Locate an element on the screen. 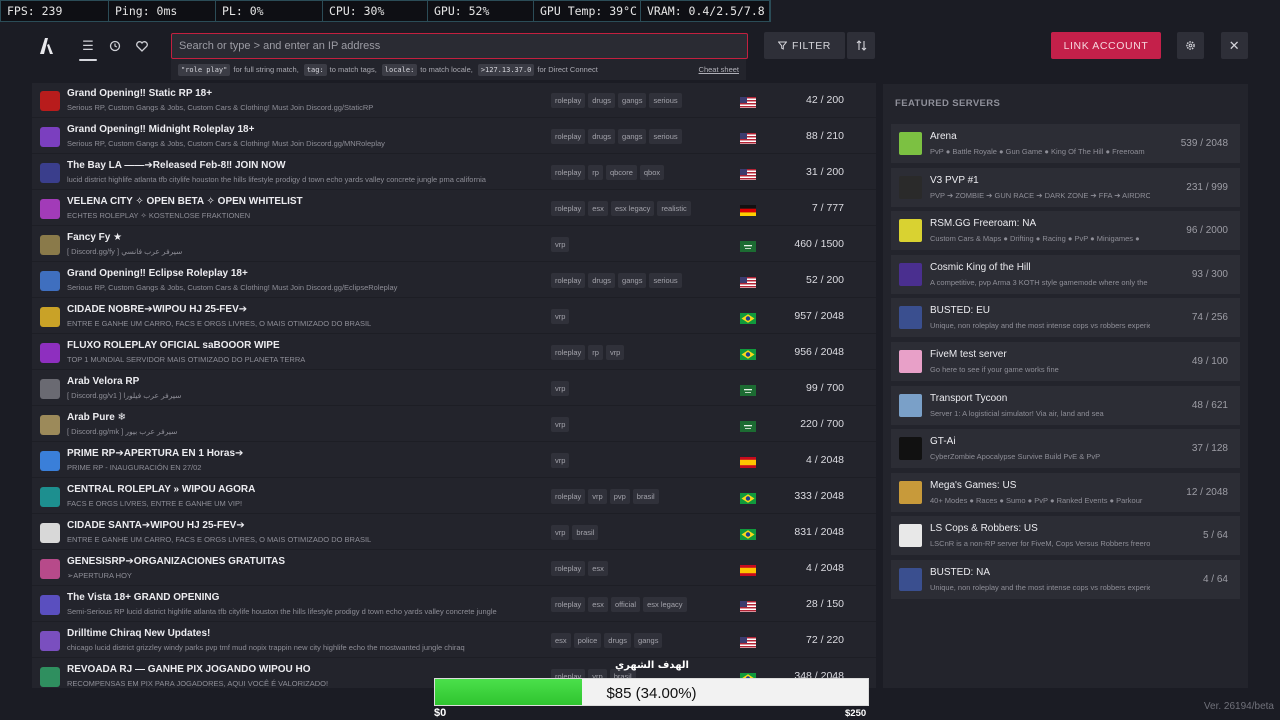  server-tag: qbox is located at coordinates (652, 172).